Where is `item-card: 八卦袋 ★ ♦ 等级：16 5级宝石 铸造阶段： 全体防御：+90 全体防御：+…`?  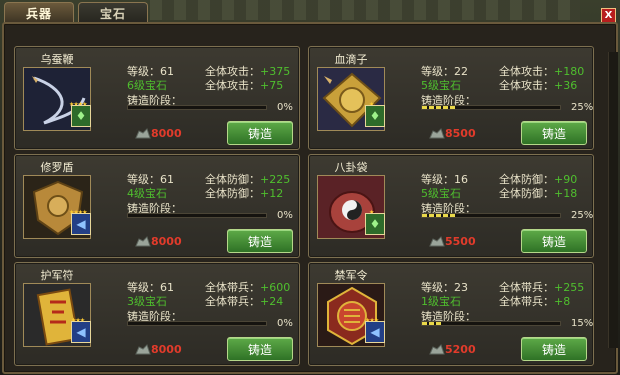 item-card: 八卦袋 ★ ♦ 等级：16 5级宝石 铸造阶段： 全体防御：+90 全体防御：+… is located at coordinates (451, 206).